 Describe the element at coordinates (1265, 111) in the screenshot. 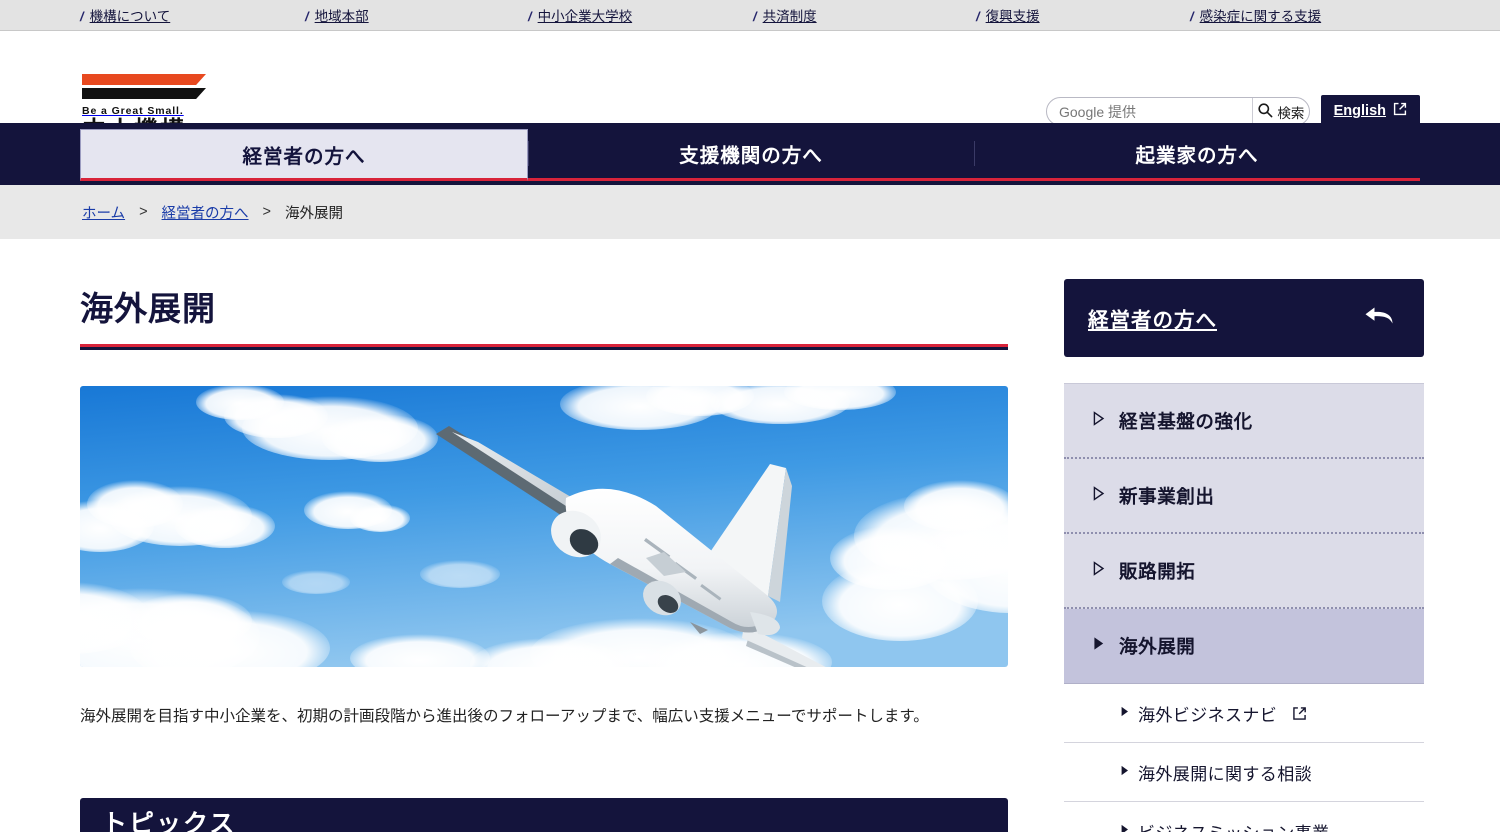

I see `search-icon` at that location.